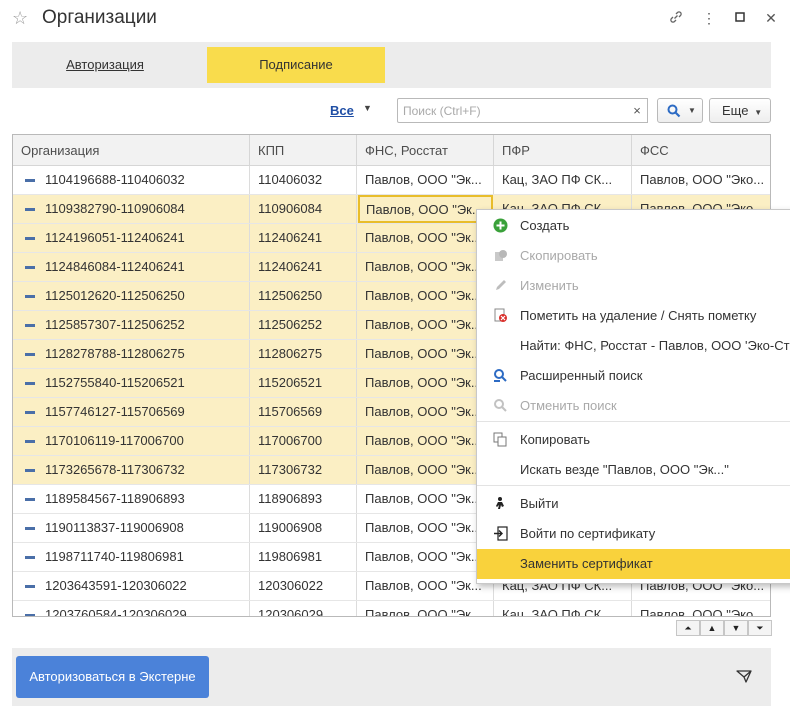  Describe the element at coordinates (131, 180) in the screenshot. I see `cell-organization: 1104196688-110406032` at that location.